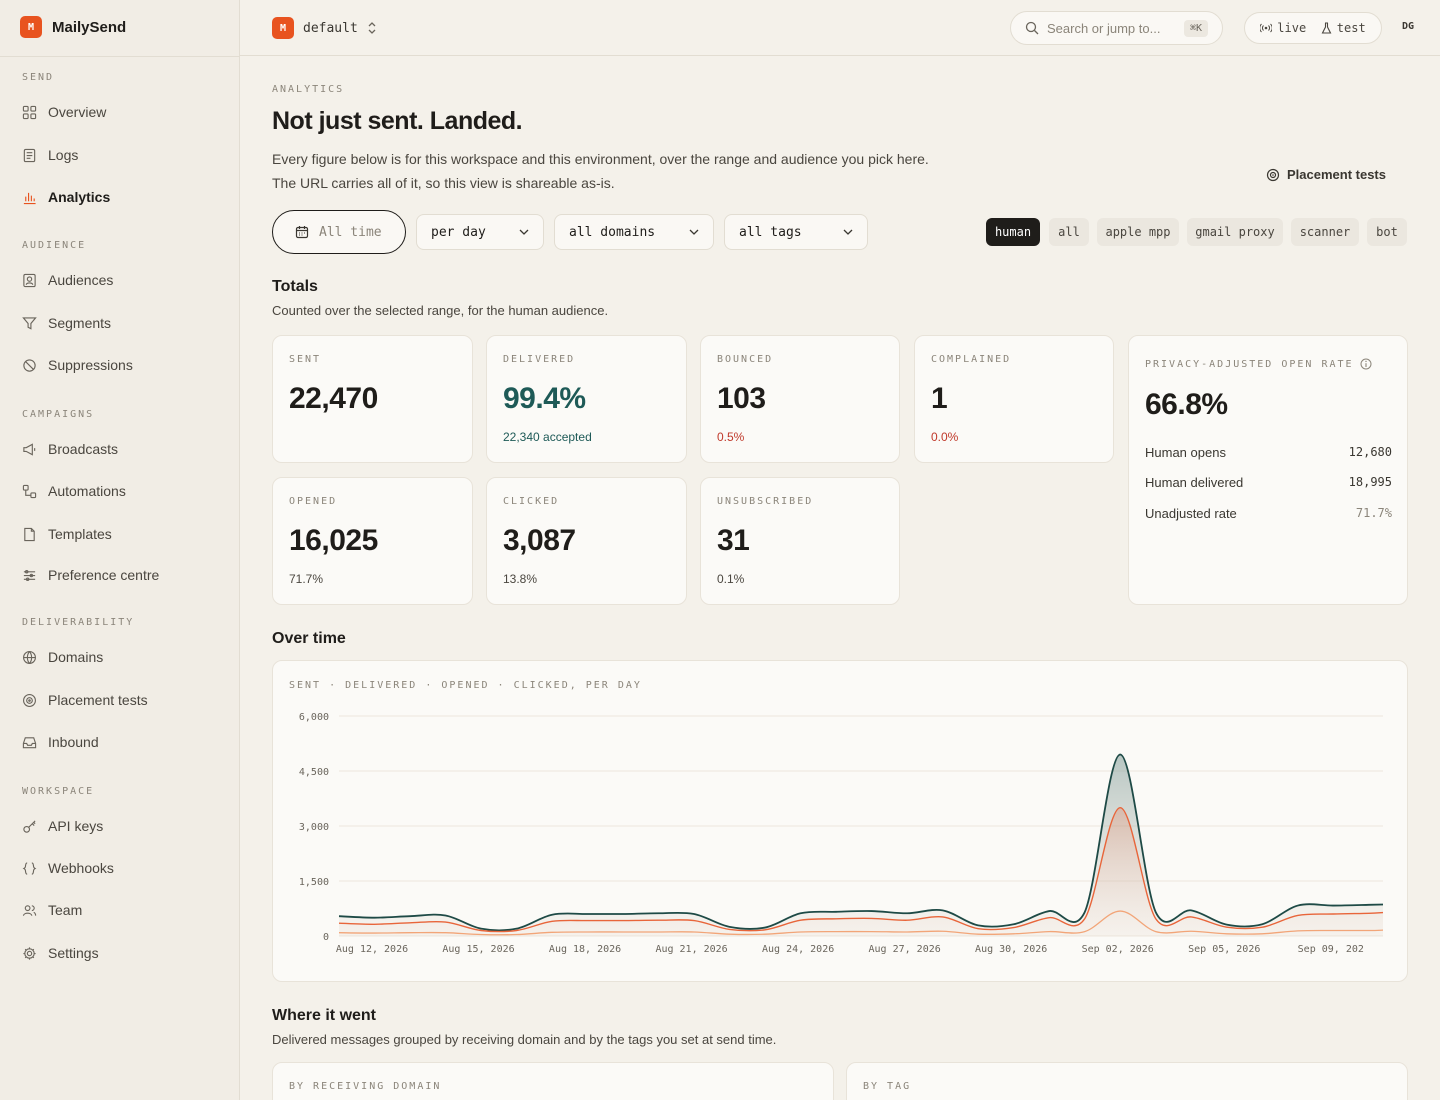  What do you see at coordinates (612, 232) in the screenshot?
I see `domains-value: all domains` at bounding box center [612, 232].